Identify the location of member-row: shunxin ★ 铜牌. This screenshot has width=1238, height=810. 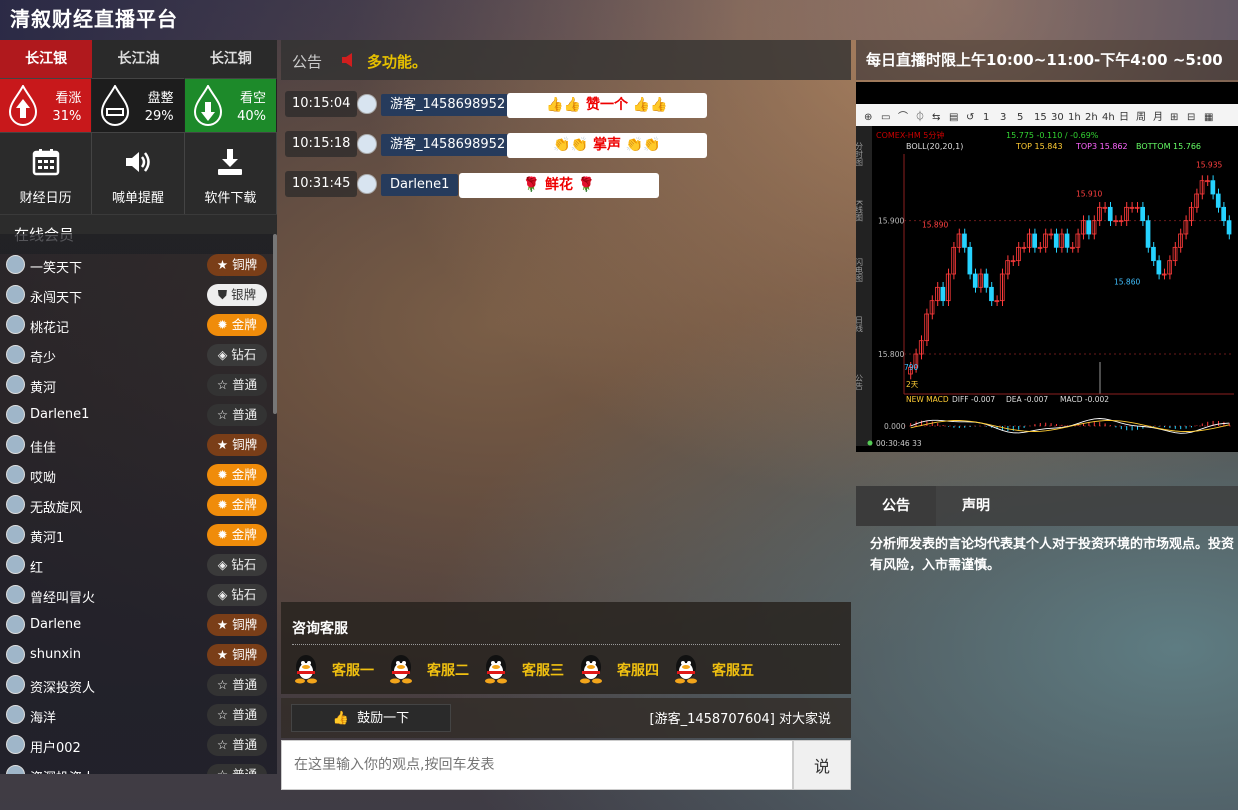
(138, 655).